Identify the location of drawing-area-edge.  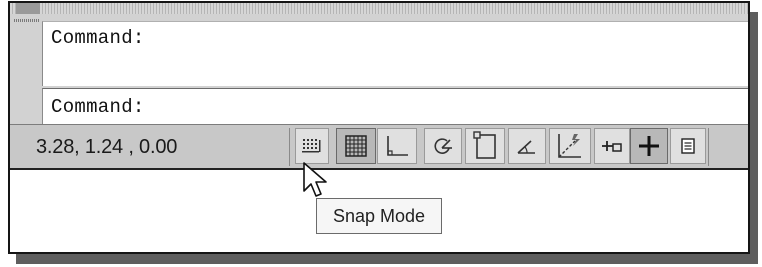
(379, 8).